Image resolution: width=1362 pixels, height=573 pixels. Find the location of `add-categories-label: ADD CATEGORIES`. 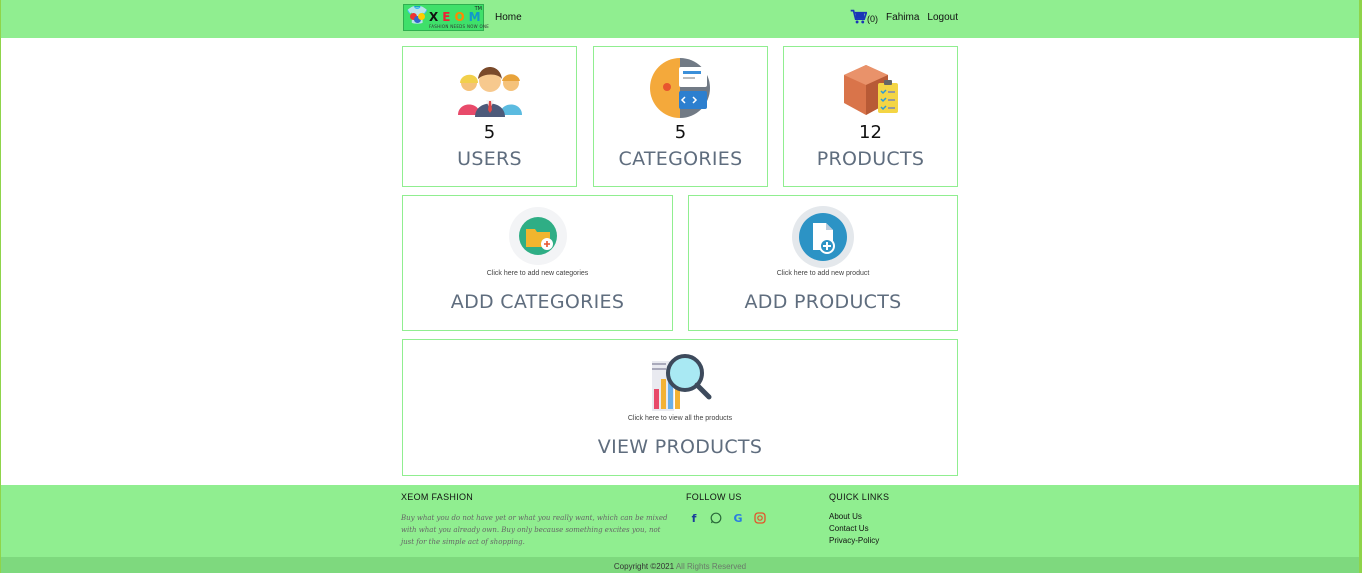

add-categories-label: ADD CATEGORIES is located at coordinates (537, 302).